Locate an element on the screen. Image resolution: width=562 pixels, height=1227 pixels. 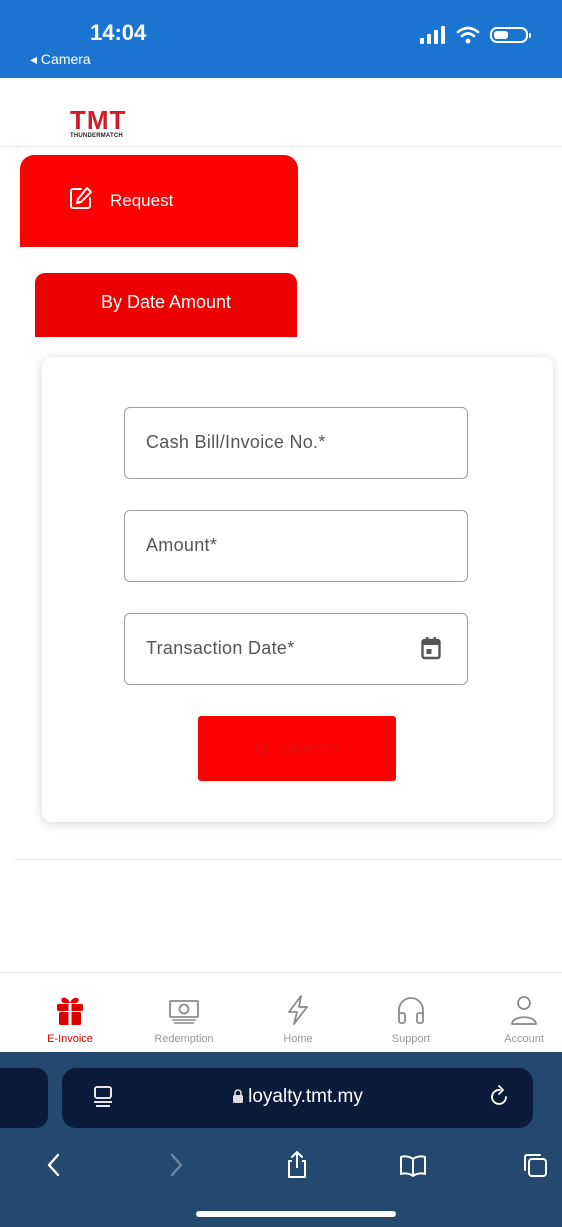
nav-item-e-invoice: E-Invoice is located at coordinates (70, 1013).